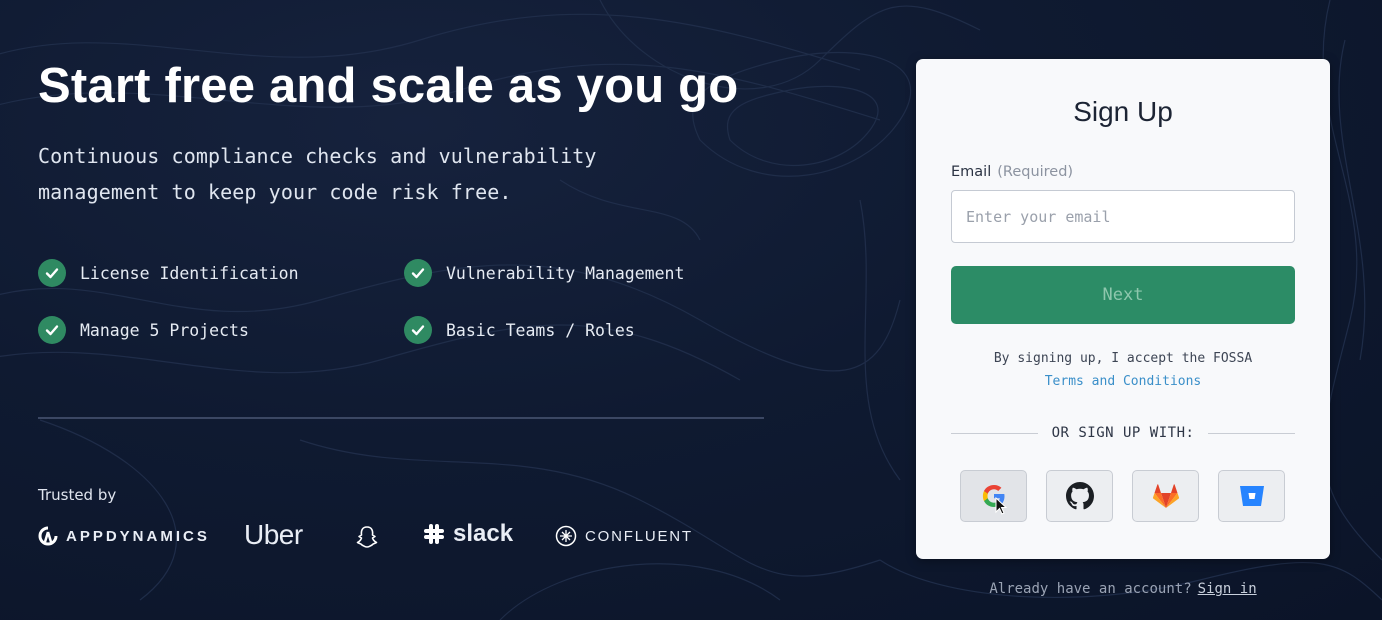 The image size is (1382, 620). I want to click on appdynamics-logo: APPDYNAMICS, so click(124, 536).